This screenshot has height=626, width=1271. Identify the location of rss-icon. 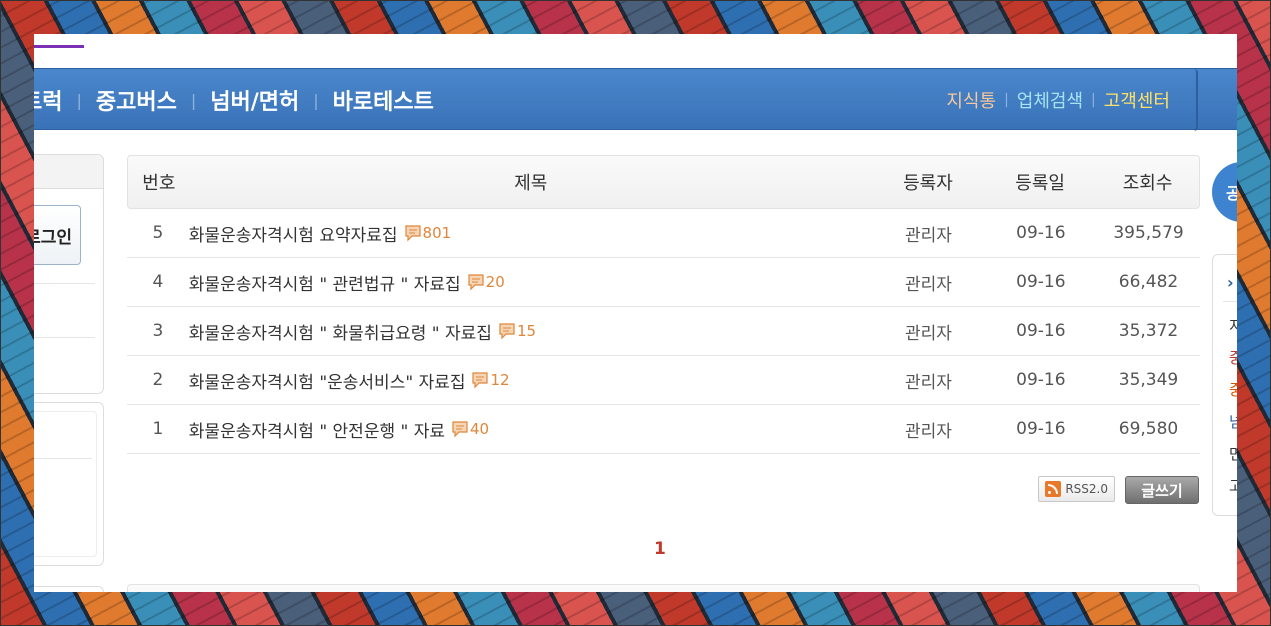
(1053, 489).